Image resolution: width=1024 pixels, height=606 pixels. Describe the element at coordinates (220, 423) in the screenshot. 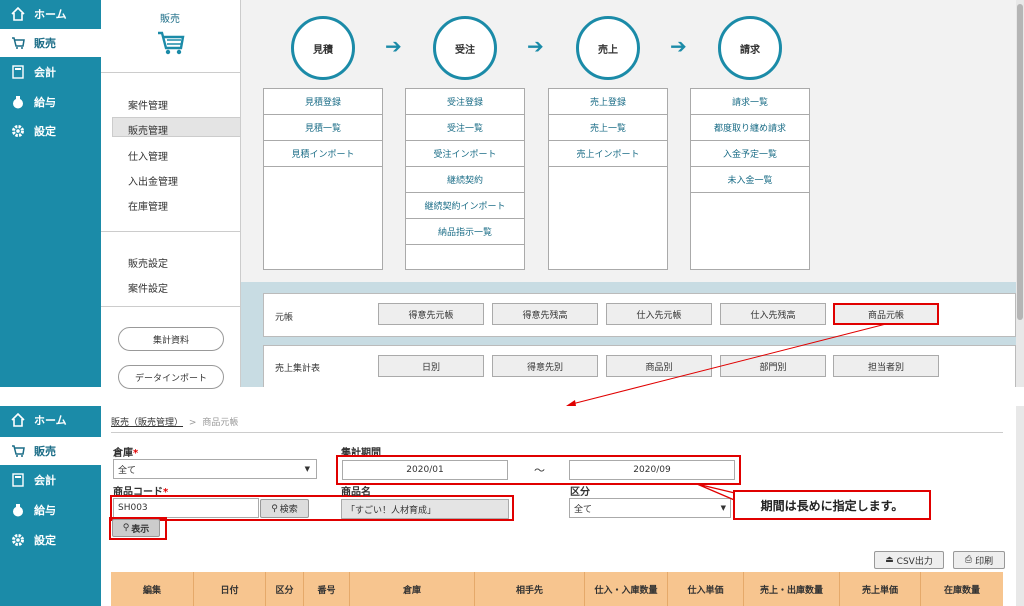

I see `breadcrumb-current: 商品元帳` at that location.